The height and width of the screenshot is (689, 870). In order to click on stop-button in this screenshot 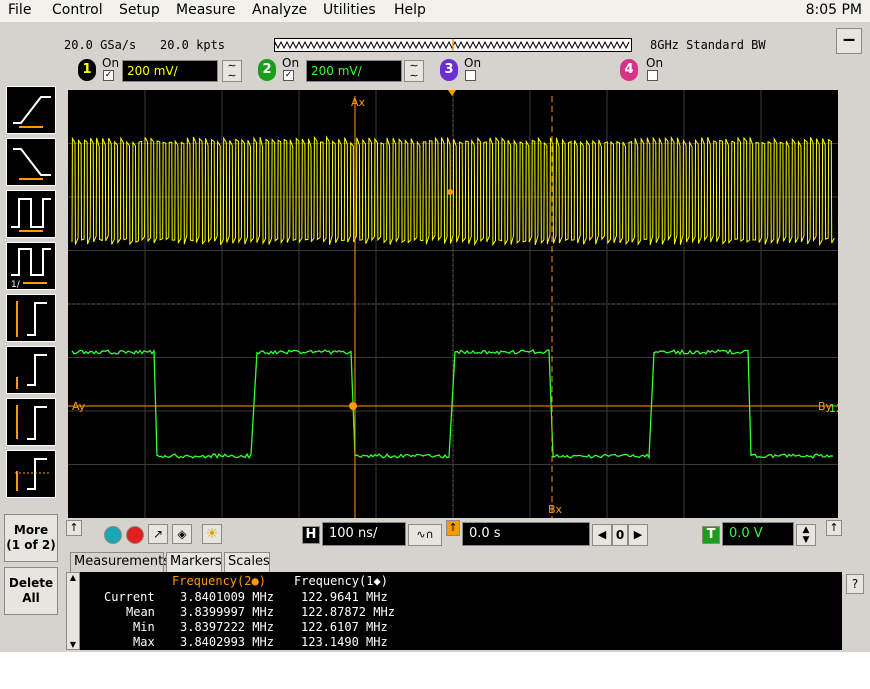, I will do `click(135, 535)`.